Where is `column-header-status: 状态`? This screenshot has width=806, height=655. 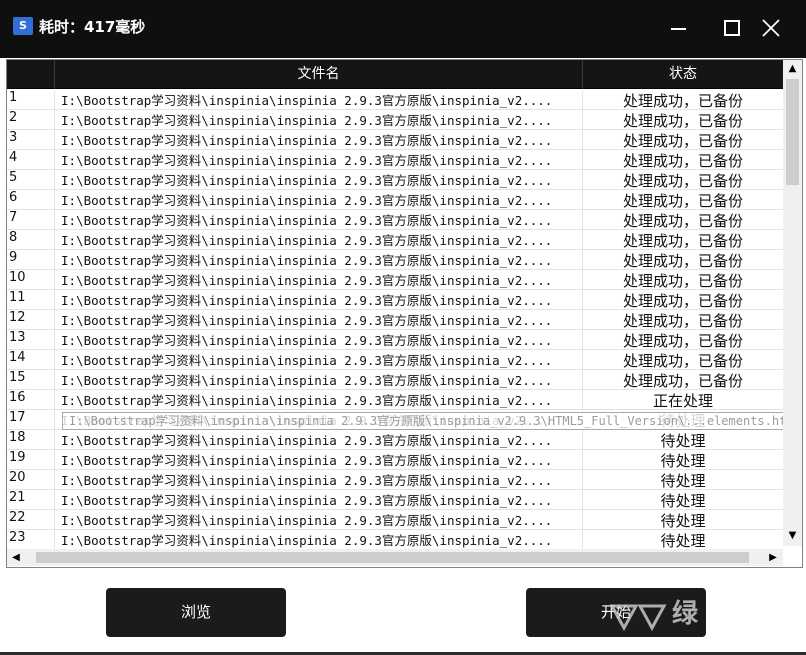
column-header-status: 状态 is located at coordinates (683, 74).